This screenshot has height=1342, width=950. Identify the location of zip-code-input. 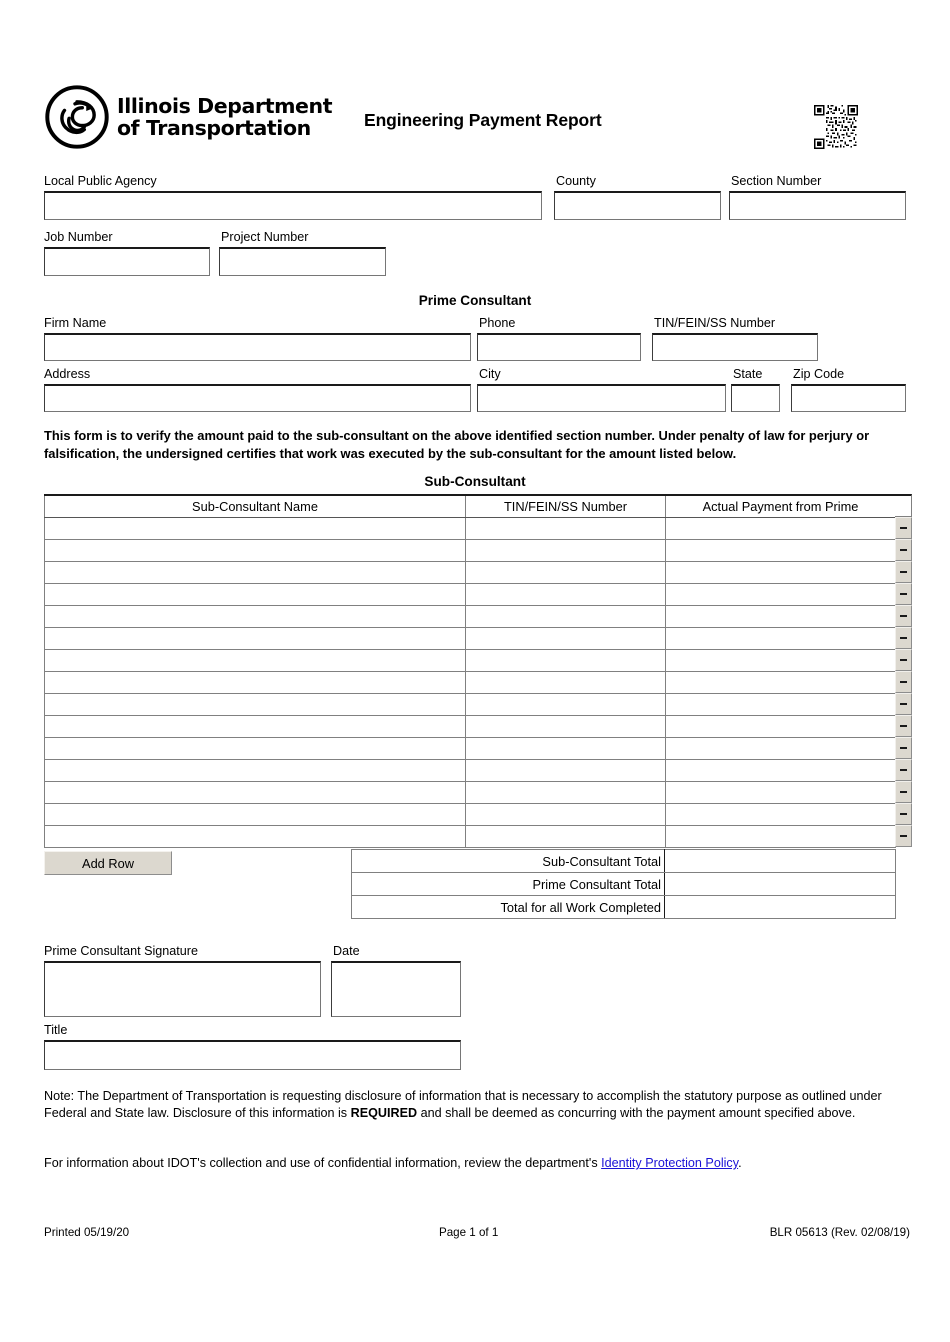
(848, 398).